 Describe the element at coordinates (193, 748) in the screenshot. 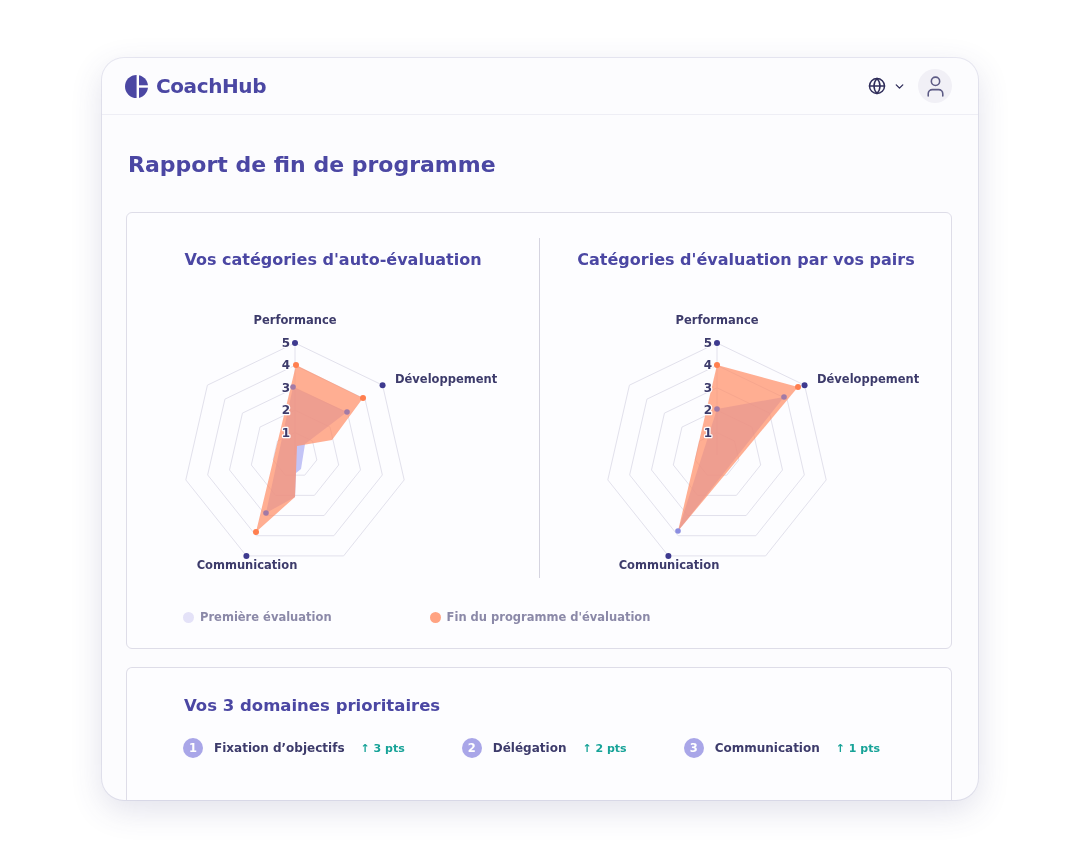

I see `rank-badge: 1` at that location.